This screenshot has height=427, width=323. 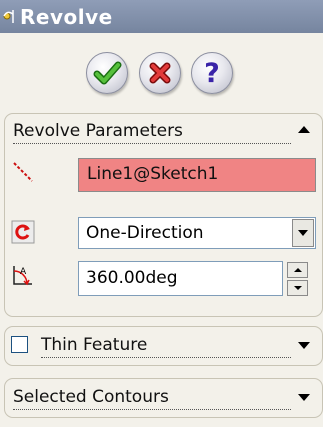 I want to click on help-button: ?, so click(x=212, y=73).